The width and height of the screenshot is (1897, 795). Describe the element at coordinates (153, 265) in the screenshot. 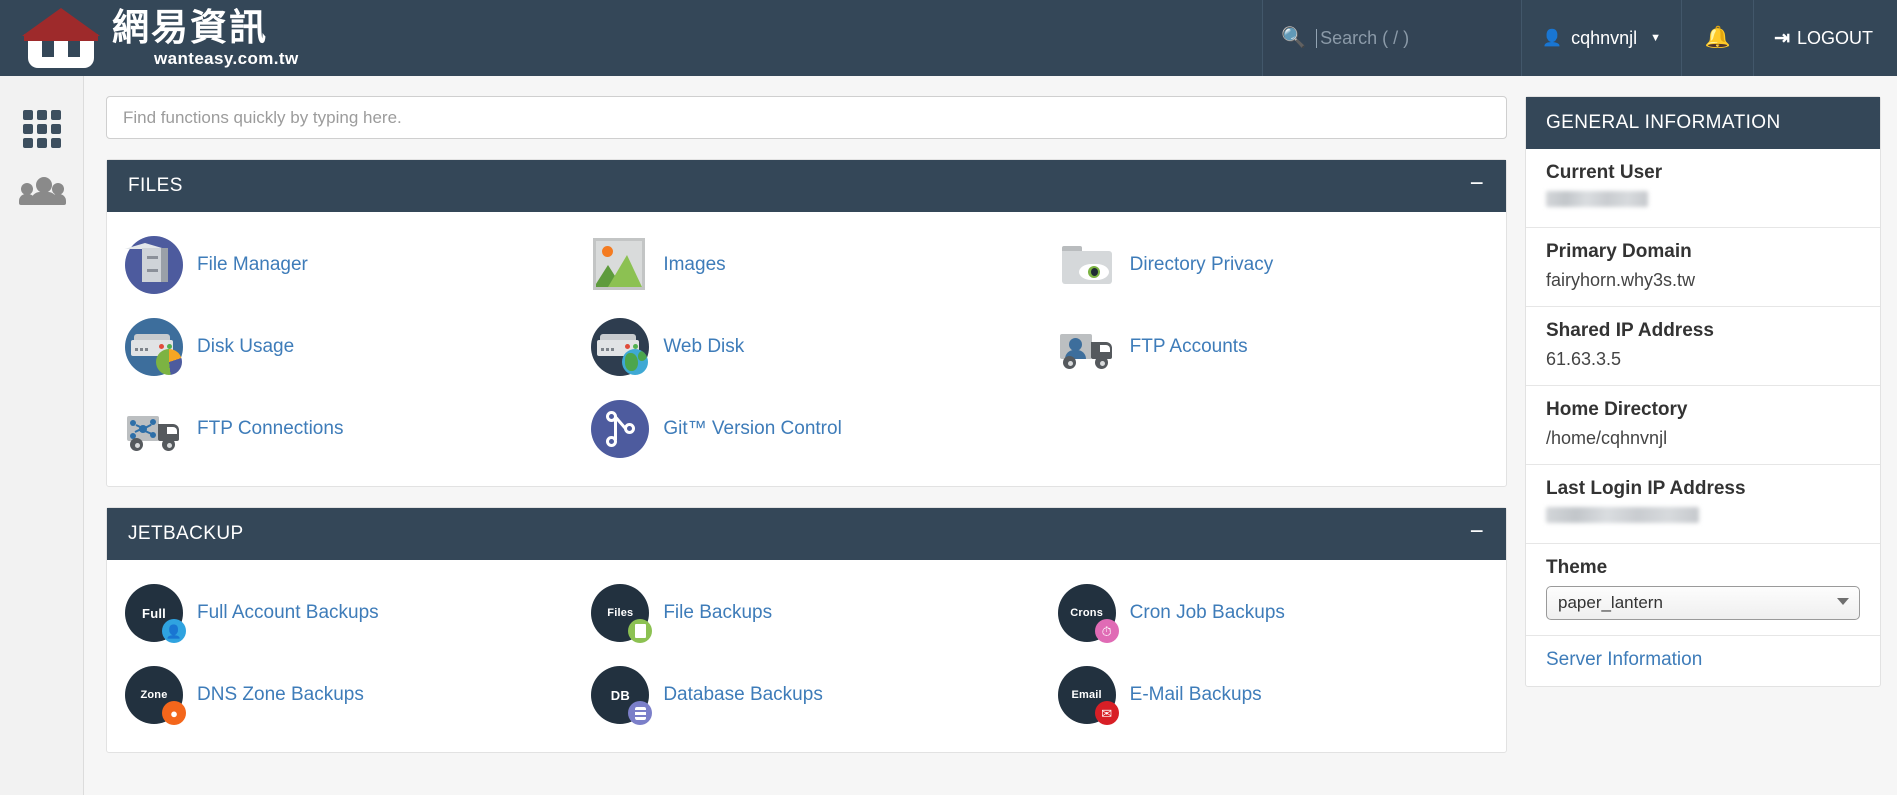

I see `file-manager-icon` at that location.